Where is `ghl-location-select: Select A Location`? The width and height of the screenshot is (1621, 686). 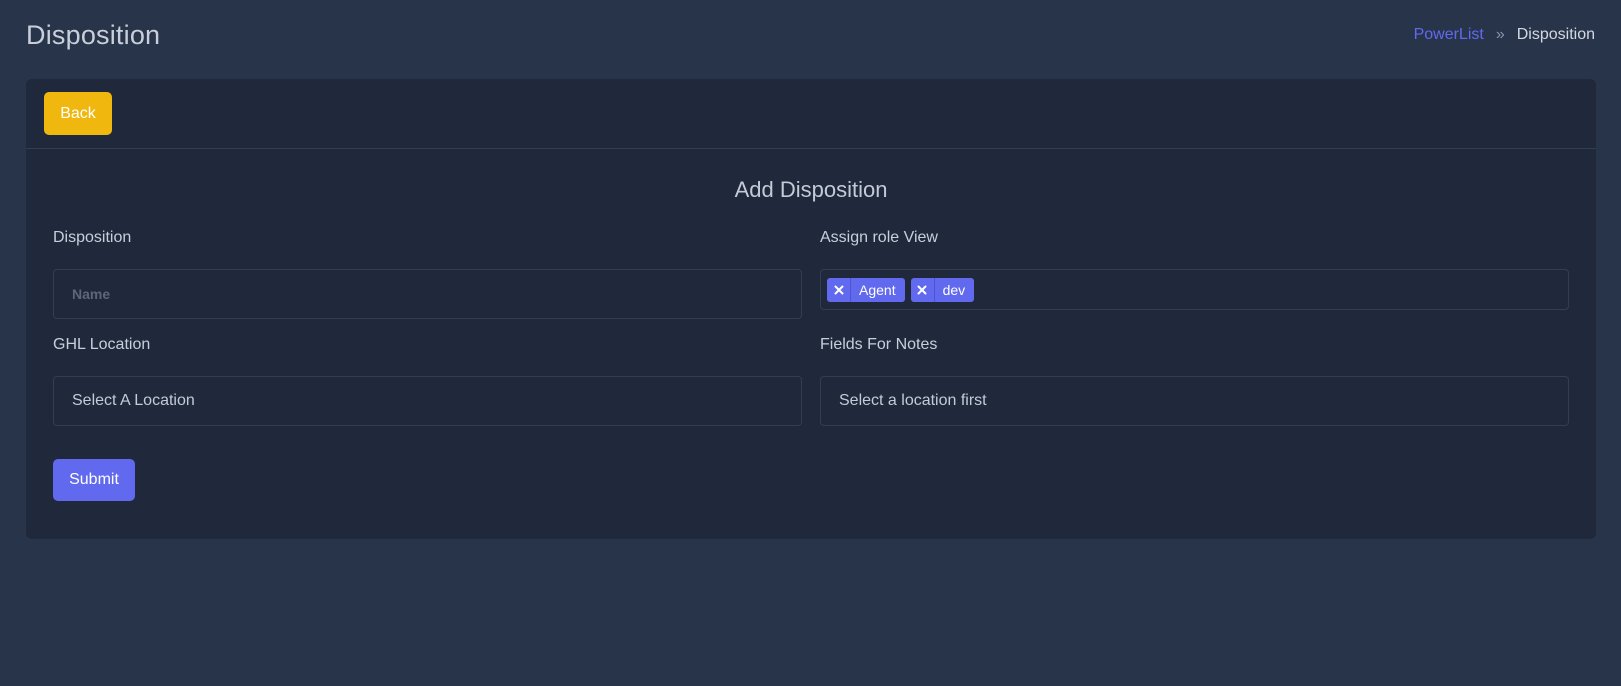 ghl-location-select: Select A Location is located at coordinates (427, 401).